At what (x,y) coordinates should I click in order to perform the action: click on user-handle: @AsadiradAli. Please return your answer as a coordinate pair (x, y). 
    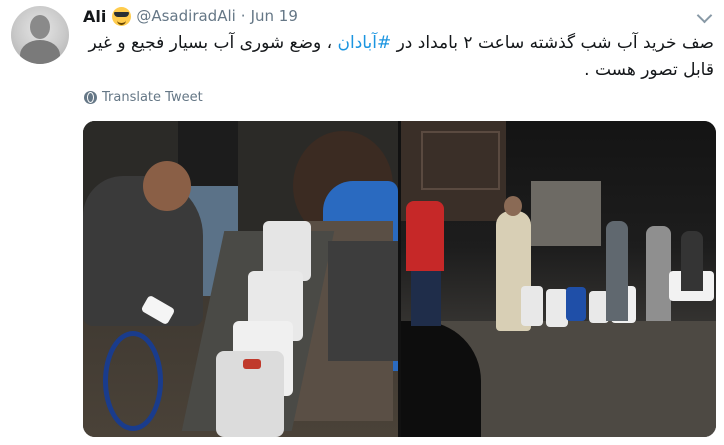
    Looking at the image, I should click on (185, 16).